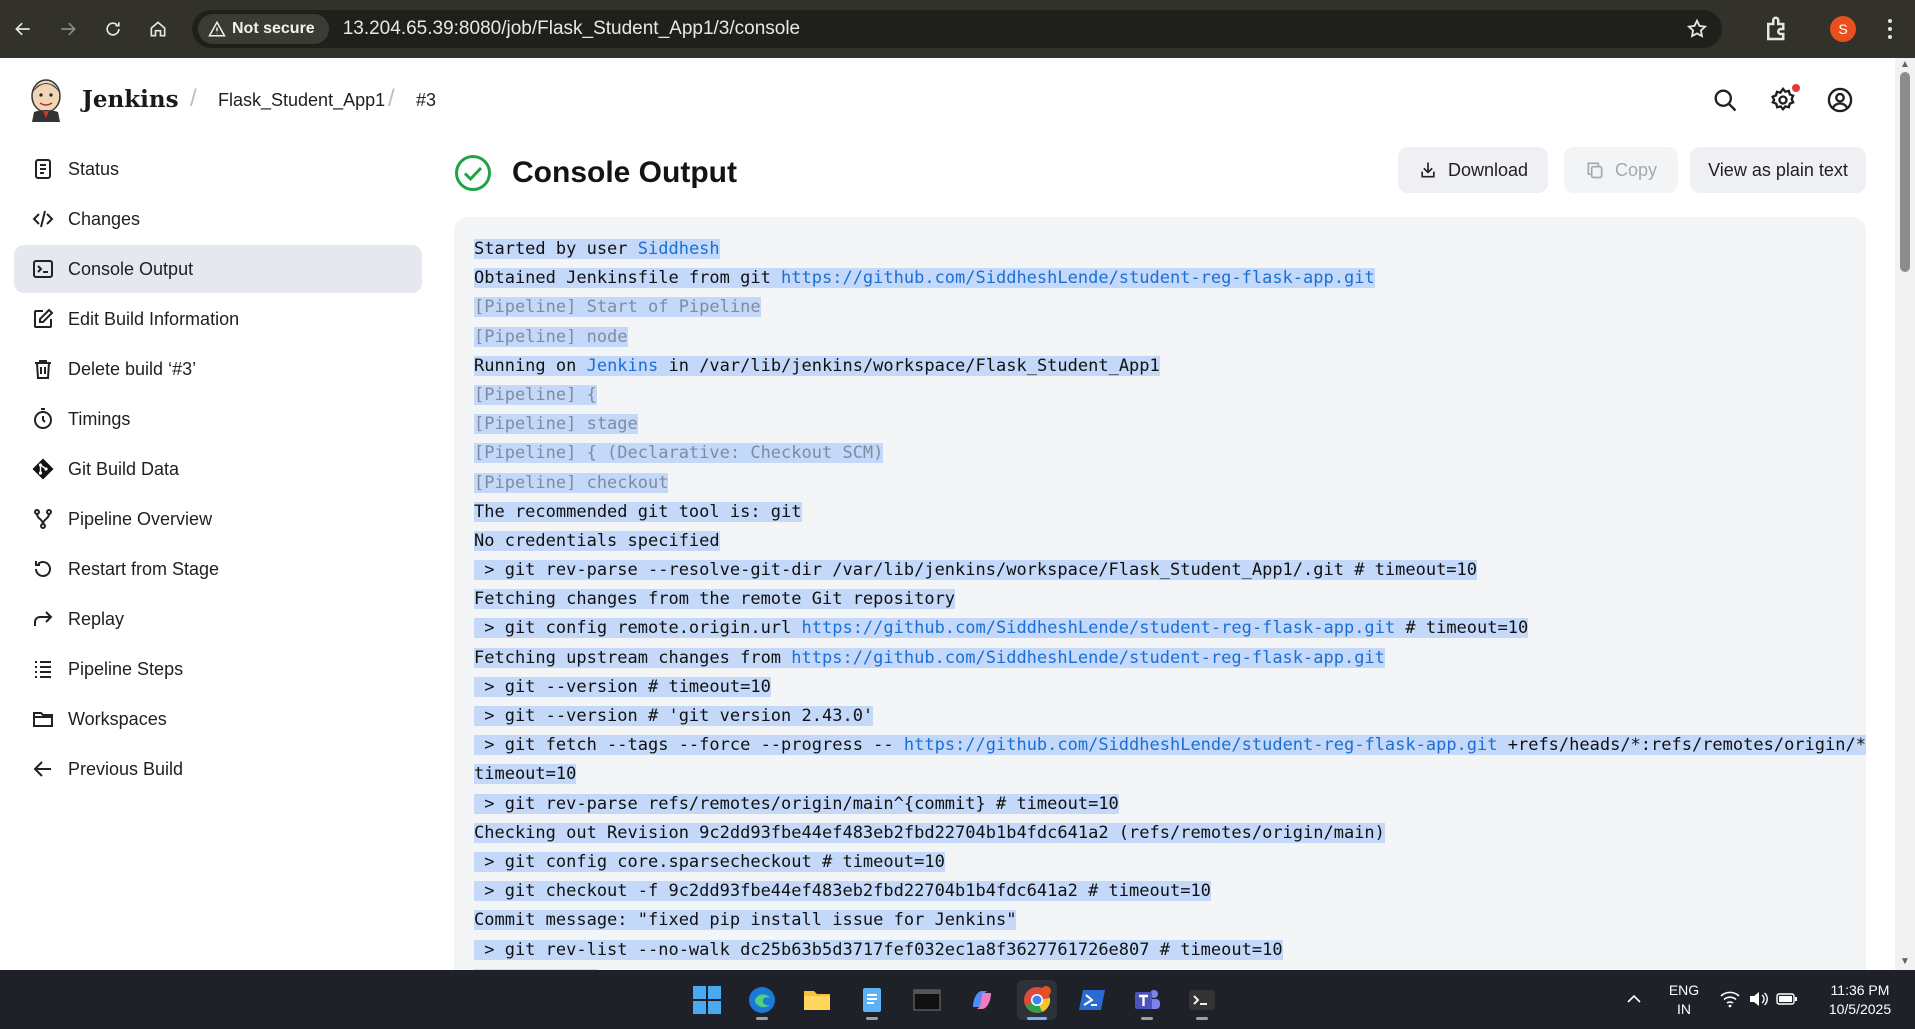  I want to click on breadcrumb-job: Flask_Student_App1, so click(301, 100).